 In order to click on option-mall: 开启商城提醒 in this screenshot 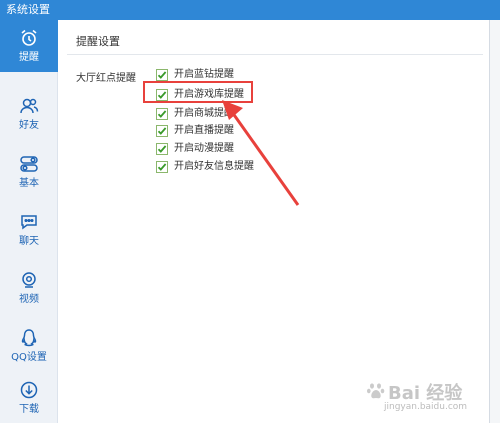, I will do `click(231, 114)`.